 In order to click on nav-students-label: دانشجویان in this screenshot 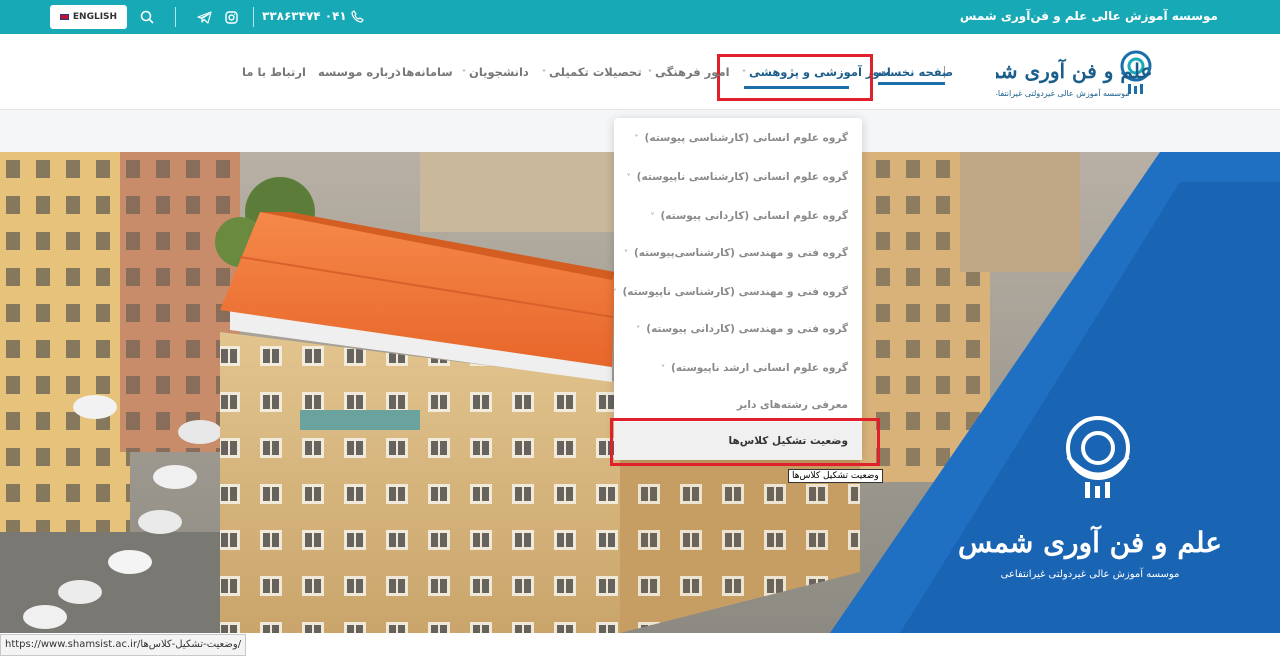, I will do `click(499, 72)`.